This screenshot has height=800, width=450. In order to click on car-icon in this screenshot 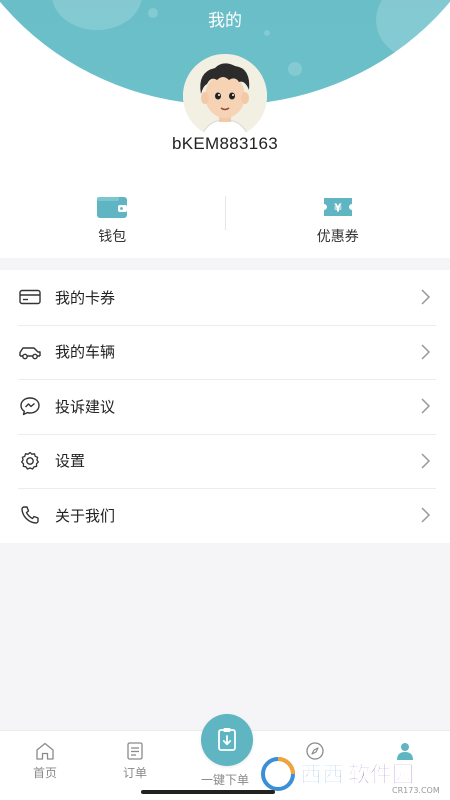, I will do `click(30, 352)`.